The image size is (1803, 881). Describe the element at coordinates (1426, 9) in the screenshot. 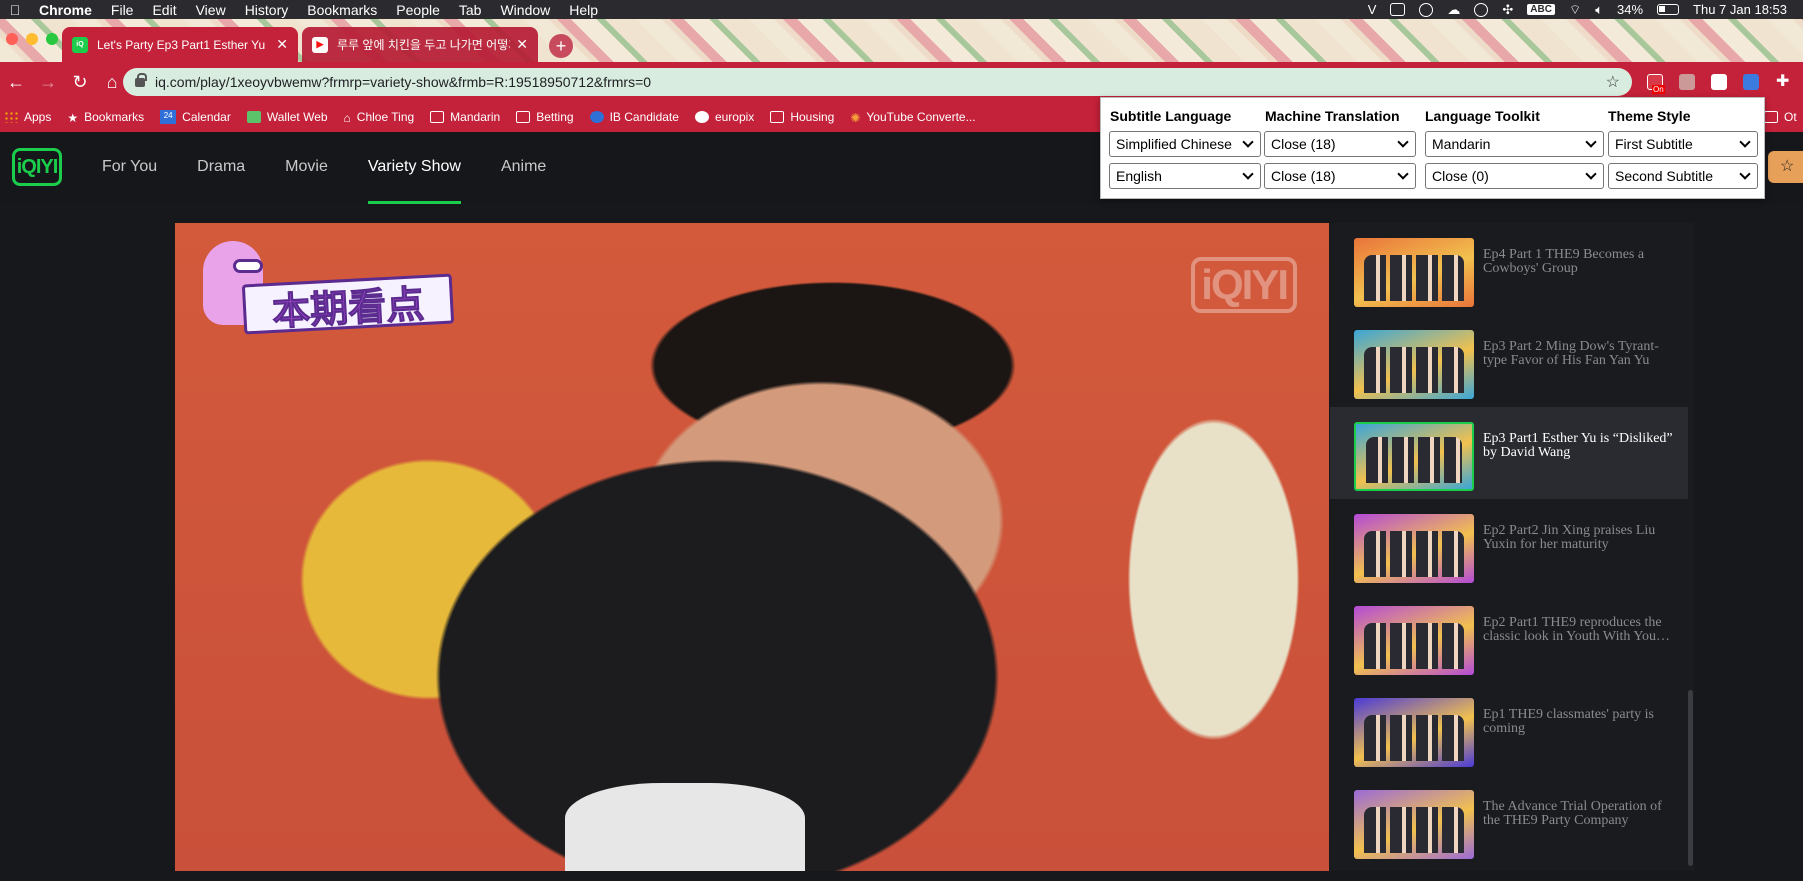

I see `creative-cloud-icon` at that location.